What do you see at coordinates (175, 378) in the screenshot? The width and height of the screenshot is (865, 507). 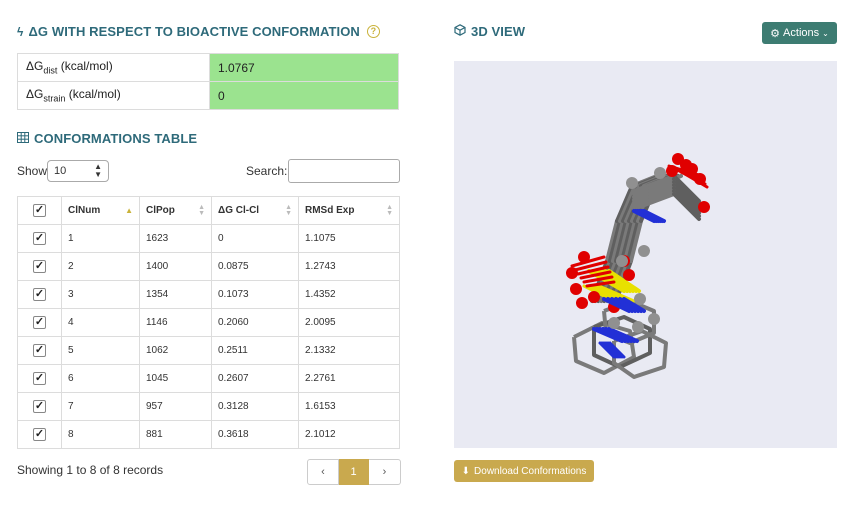 I see `cell-clpop: 1045` at bounding box center [175, 378].